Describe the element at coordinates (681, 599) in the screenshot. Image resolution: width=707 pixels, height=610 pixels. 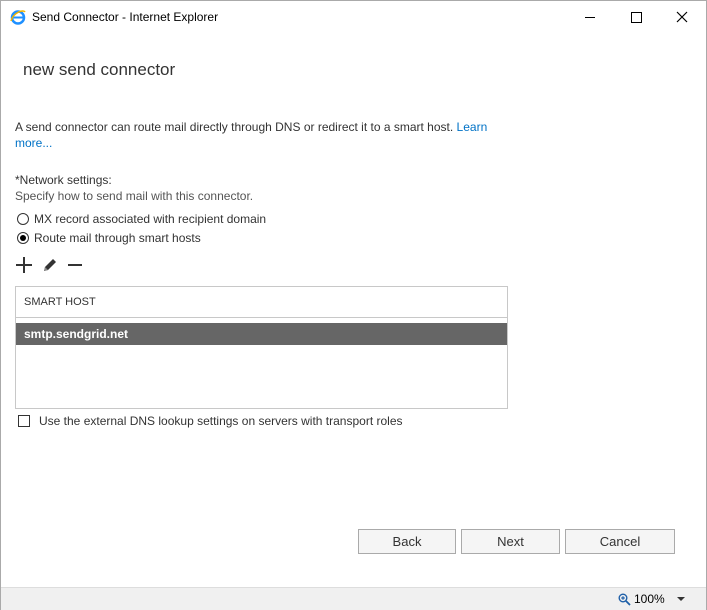
I see `chevron-down-icon` at that location.